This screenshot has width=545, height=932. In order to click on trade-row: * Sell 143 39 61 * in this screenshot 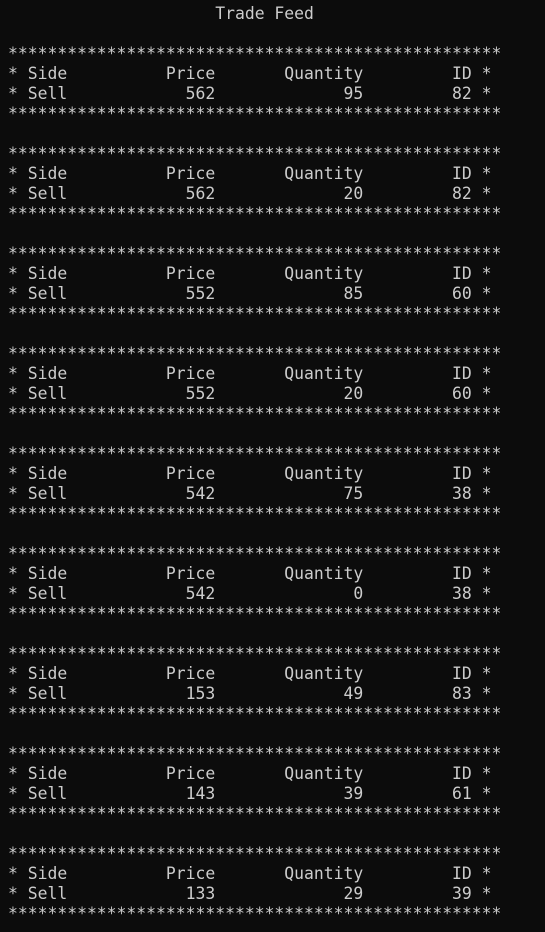, I will do `click(250, 793)`.